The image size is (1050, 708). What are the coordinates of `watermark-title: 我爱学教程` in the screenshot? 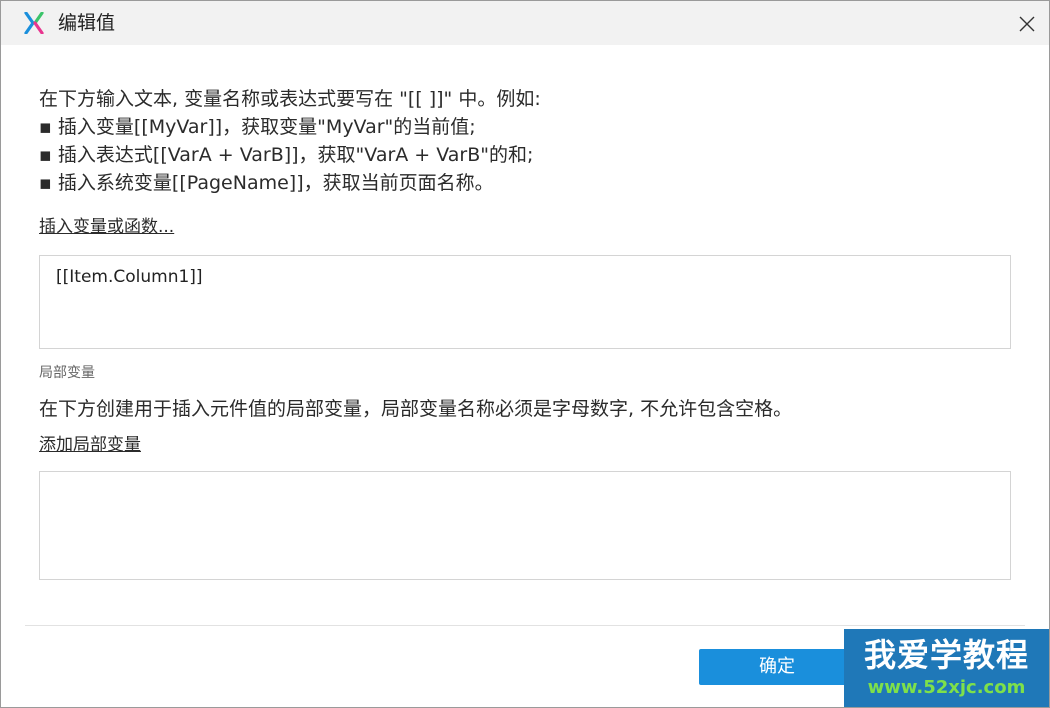 It's located at (946, 655).